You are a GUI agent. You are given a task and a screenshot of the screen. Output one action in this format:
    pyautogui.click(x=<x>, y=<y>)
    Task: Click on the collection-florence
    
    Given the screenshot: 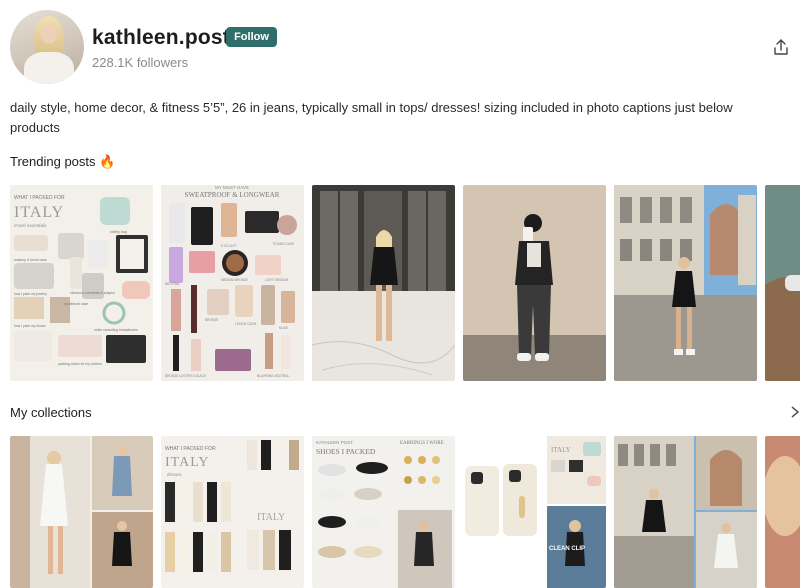 What is the action you would take?
    pyautogui.click(x=685, y=512)
    